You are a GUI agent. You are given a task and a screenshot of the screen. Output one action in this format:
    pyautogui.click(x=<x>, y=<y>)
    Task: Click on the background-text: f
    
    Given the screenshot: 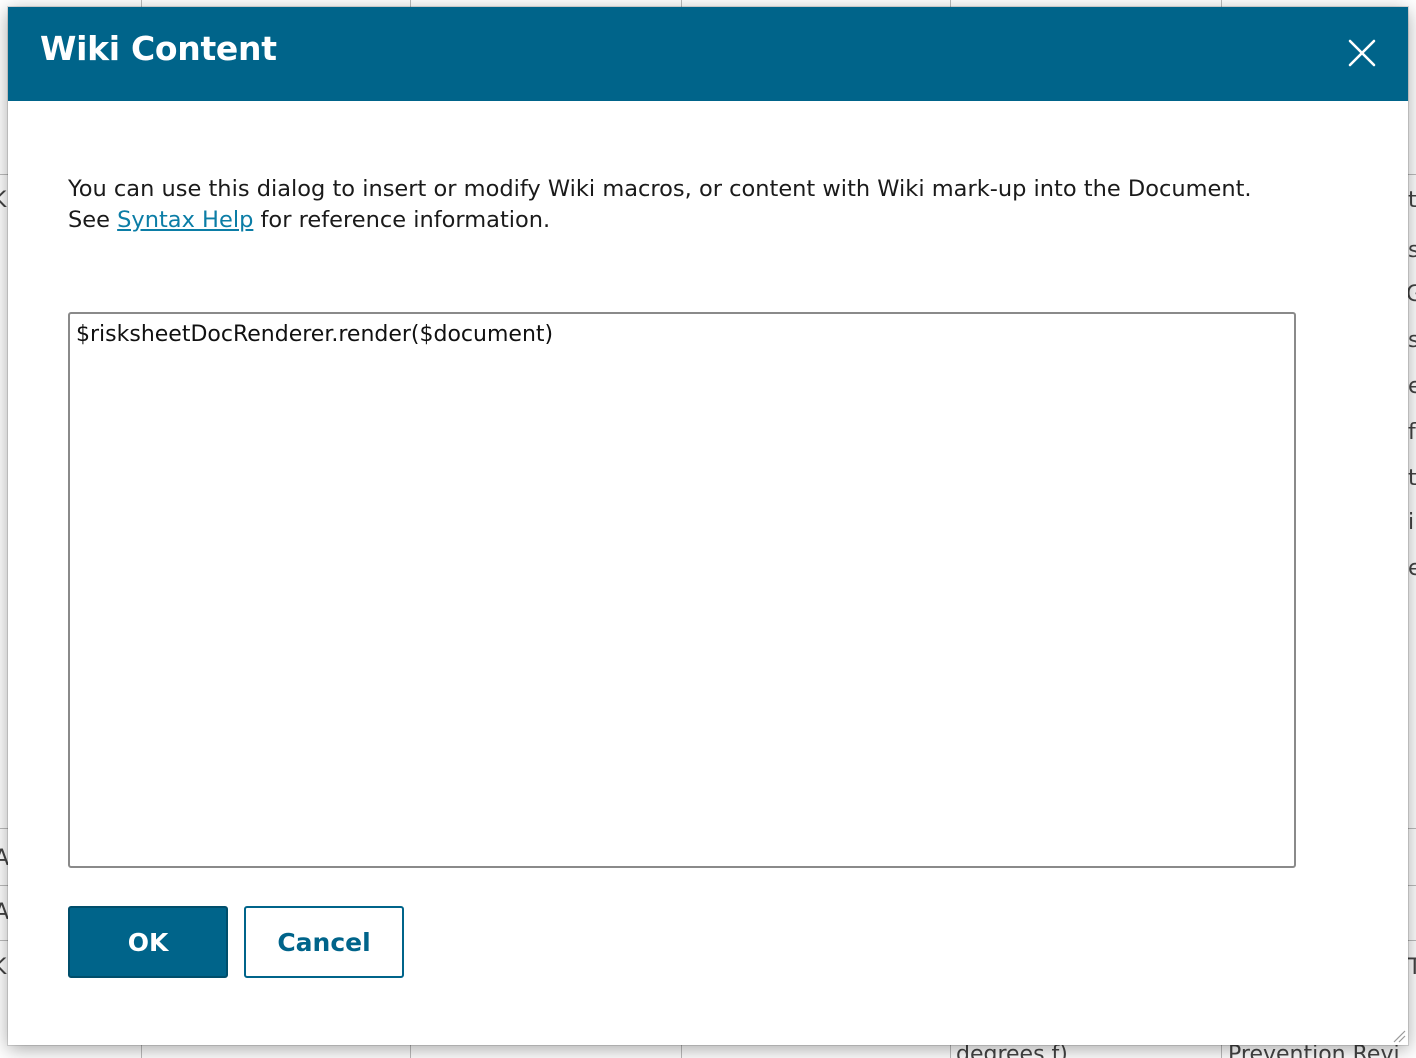 What is the action you would take?
    pyautogui.click(x=1412, y=432)
    